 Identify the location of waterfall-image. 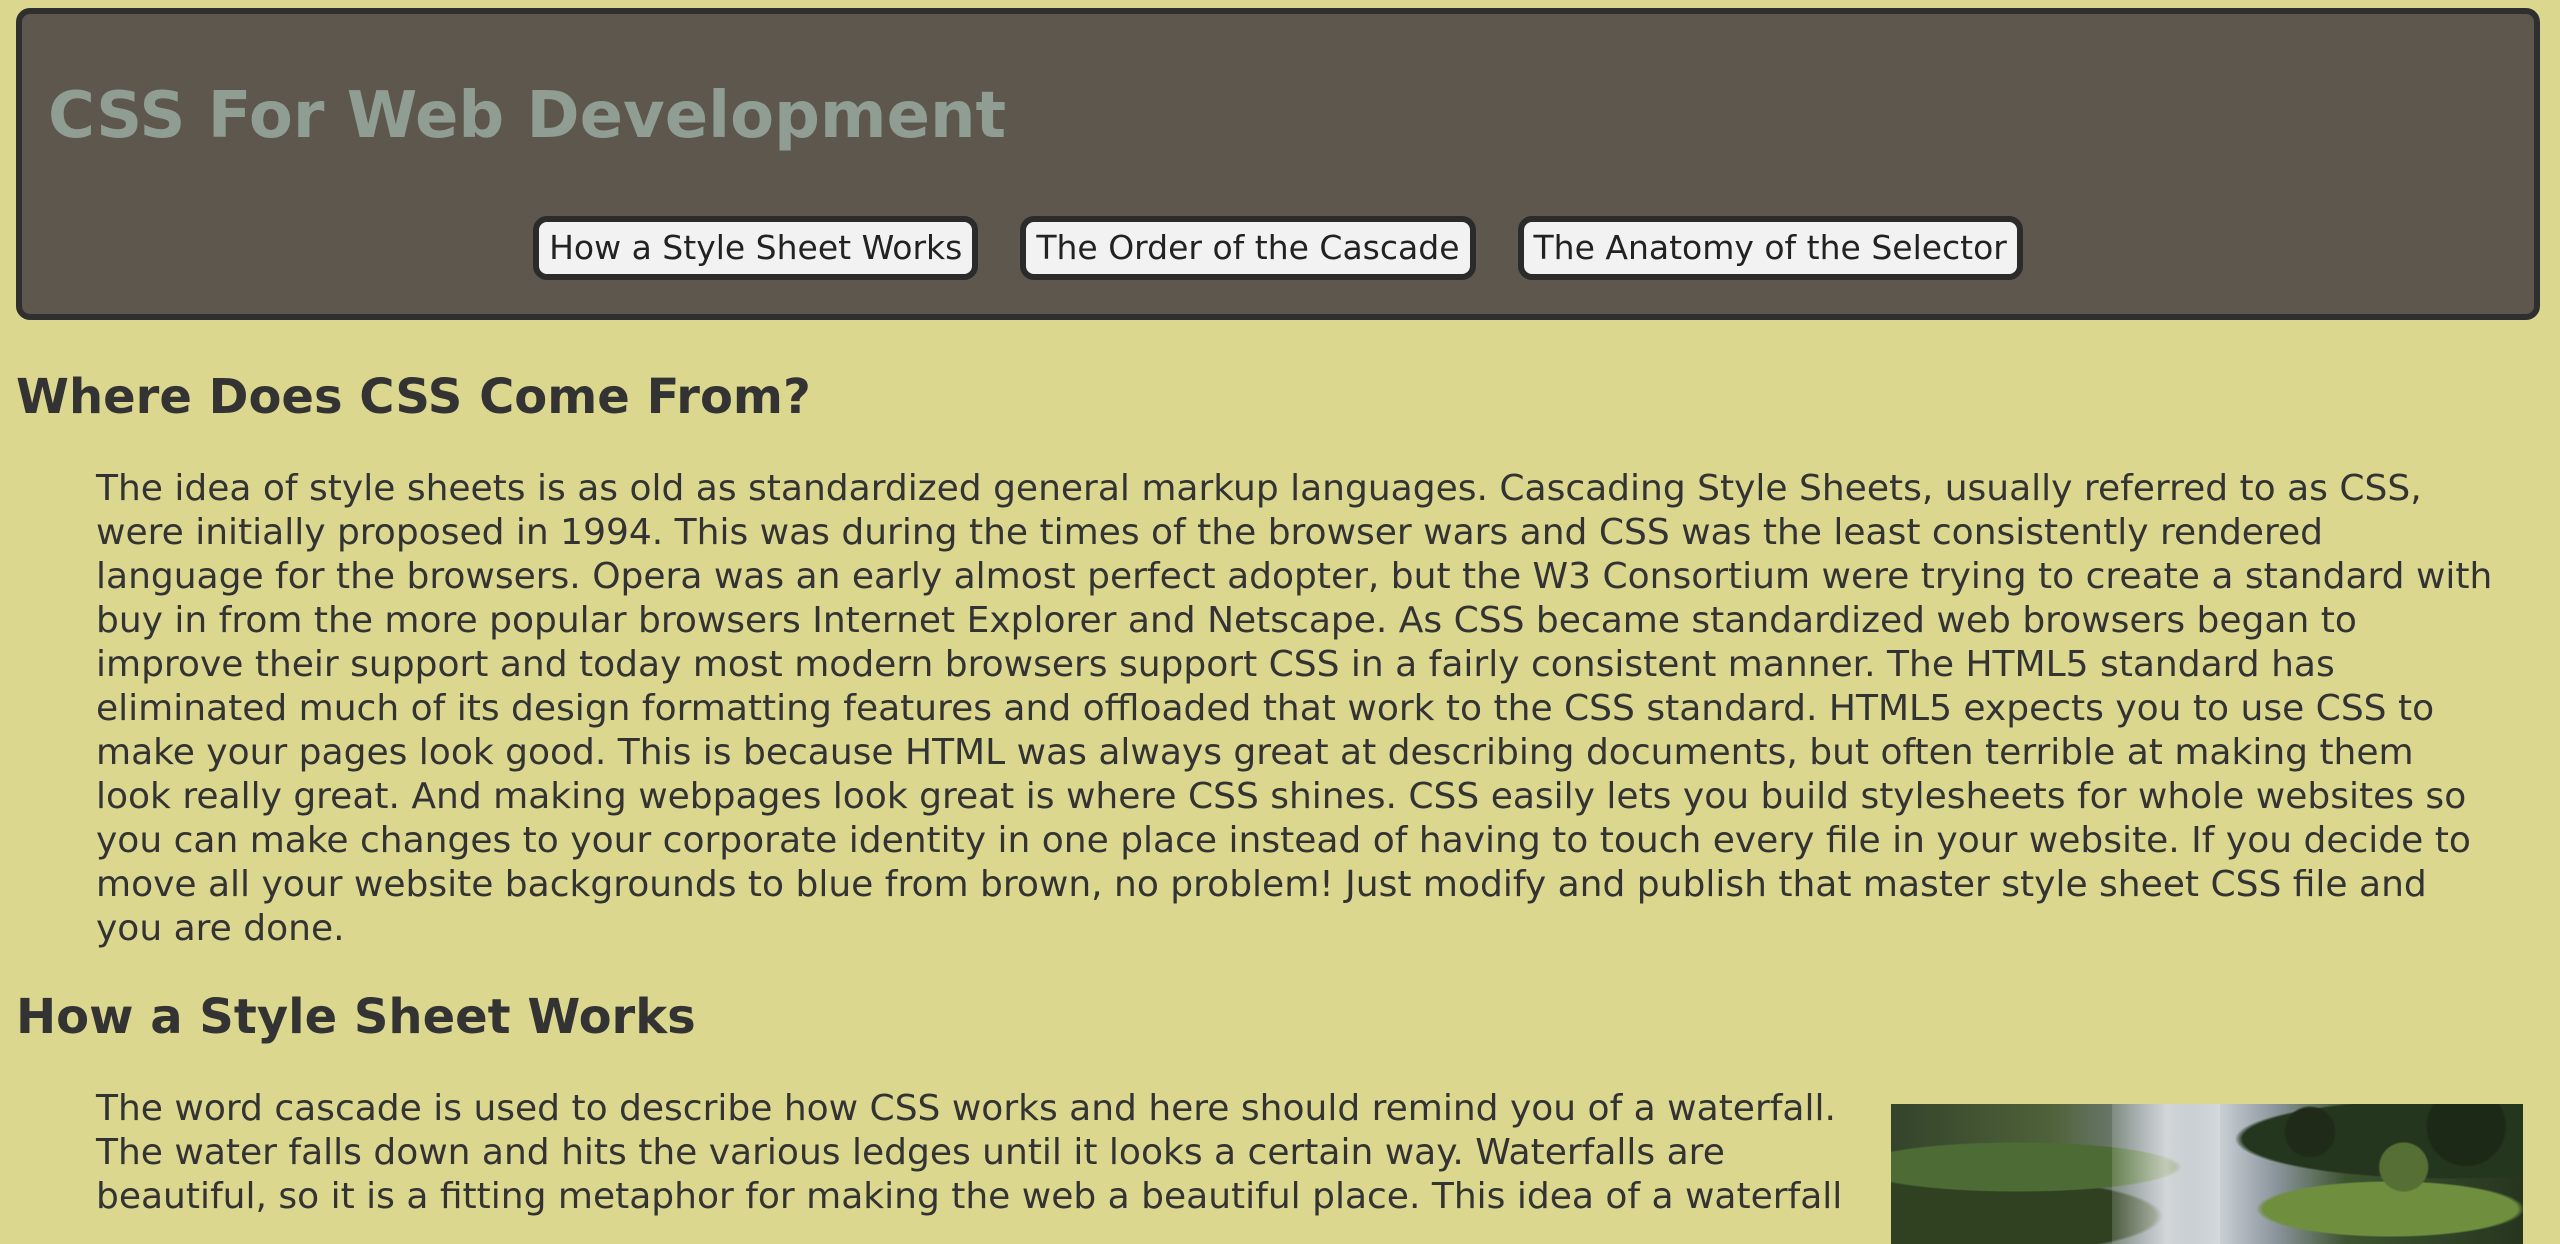
(2207, 1174).